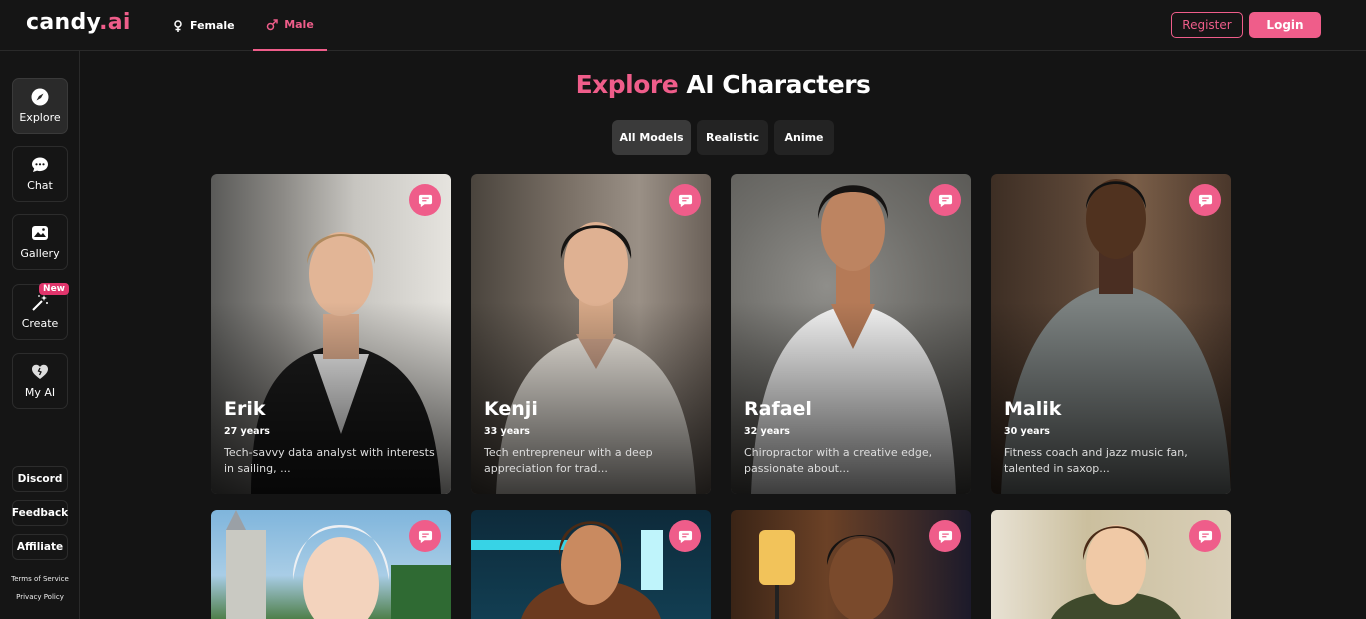 This screenshot has width=1366, height=619. I want to click on sidebar-item-label: Gallery, so click(40, 253).